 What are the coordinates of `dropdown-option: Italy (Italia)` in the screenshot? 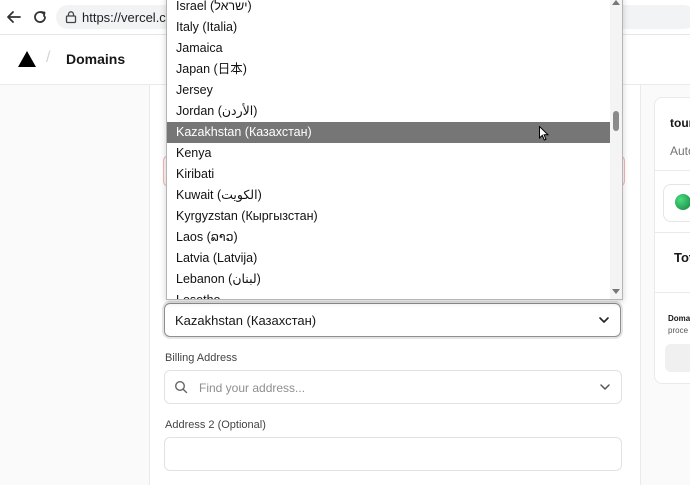 It's located at (388, 27).